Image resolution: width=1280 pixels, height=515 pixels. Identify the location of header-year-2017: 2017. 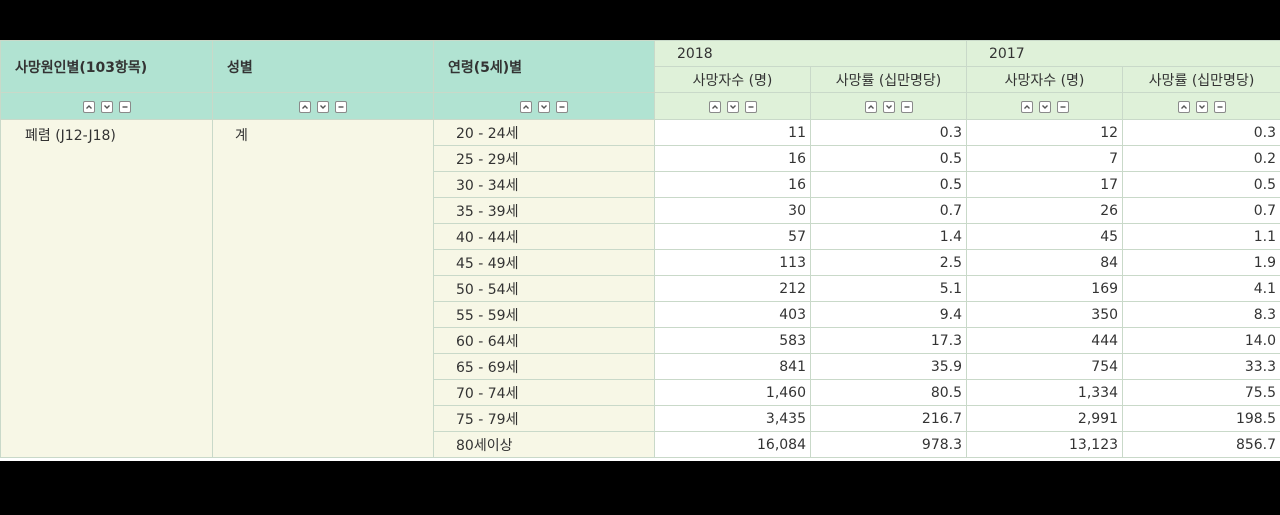
(1123, 53).